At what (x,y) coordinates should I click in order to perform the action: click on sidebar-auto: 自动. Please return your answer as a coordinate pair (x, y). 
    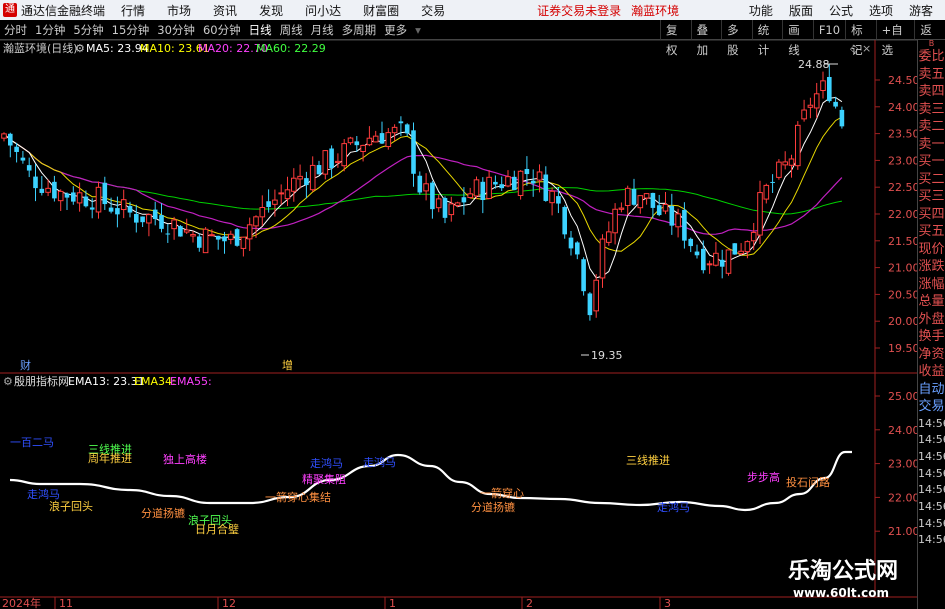
    Looking at the image, I should click on (931, 390).